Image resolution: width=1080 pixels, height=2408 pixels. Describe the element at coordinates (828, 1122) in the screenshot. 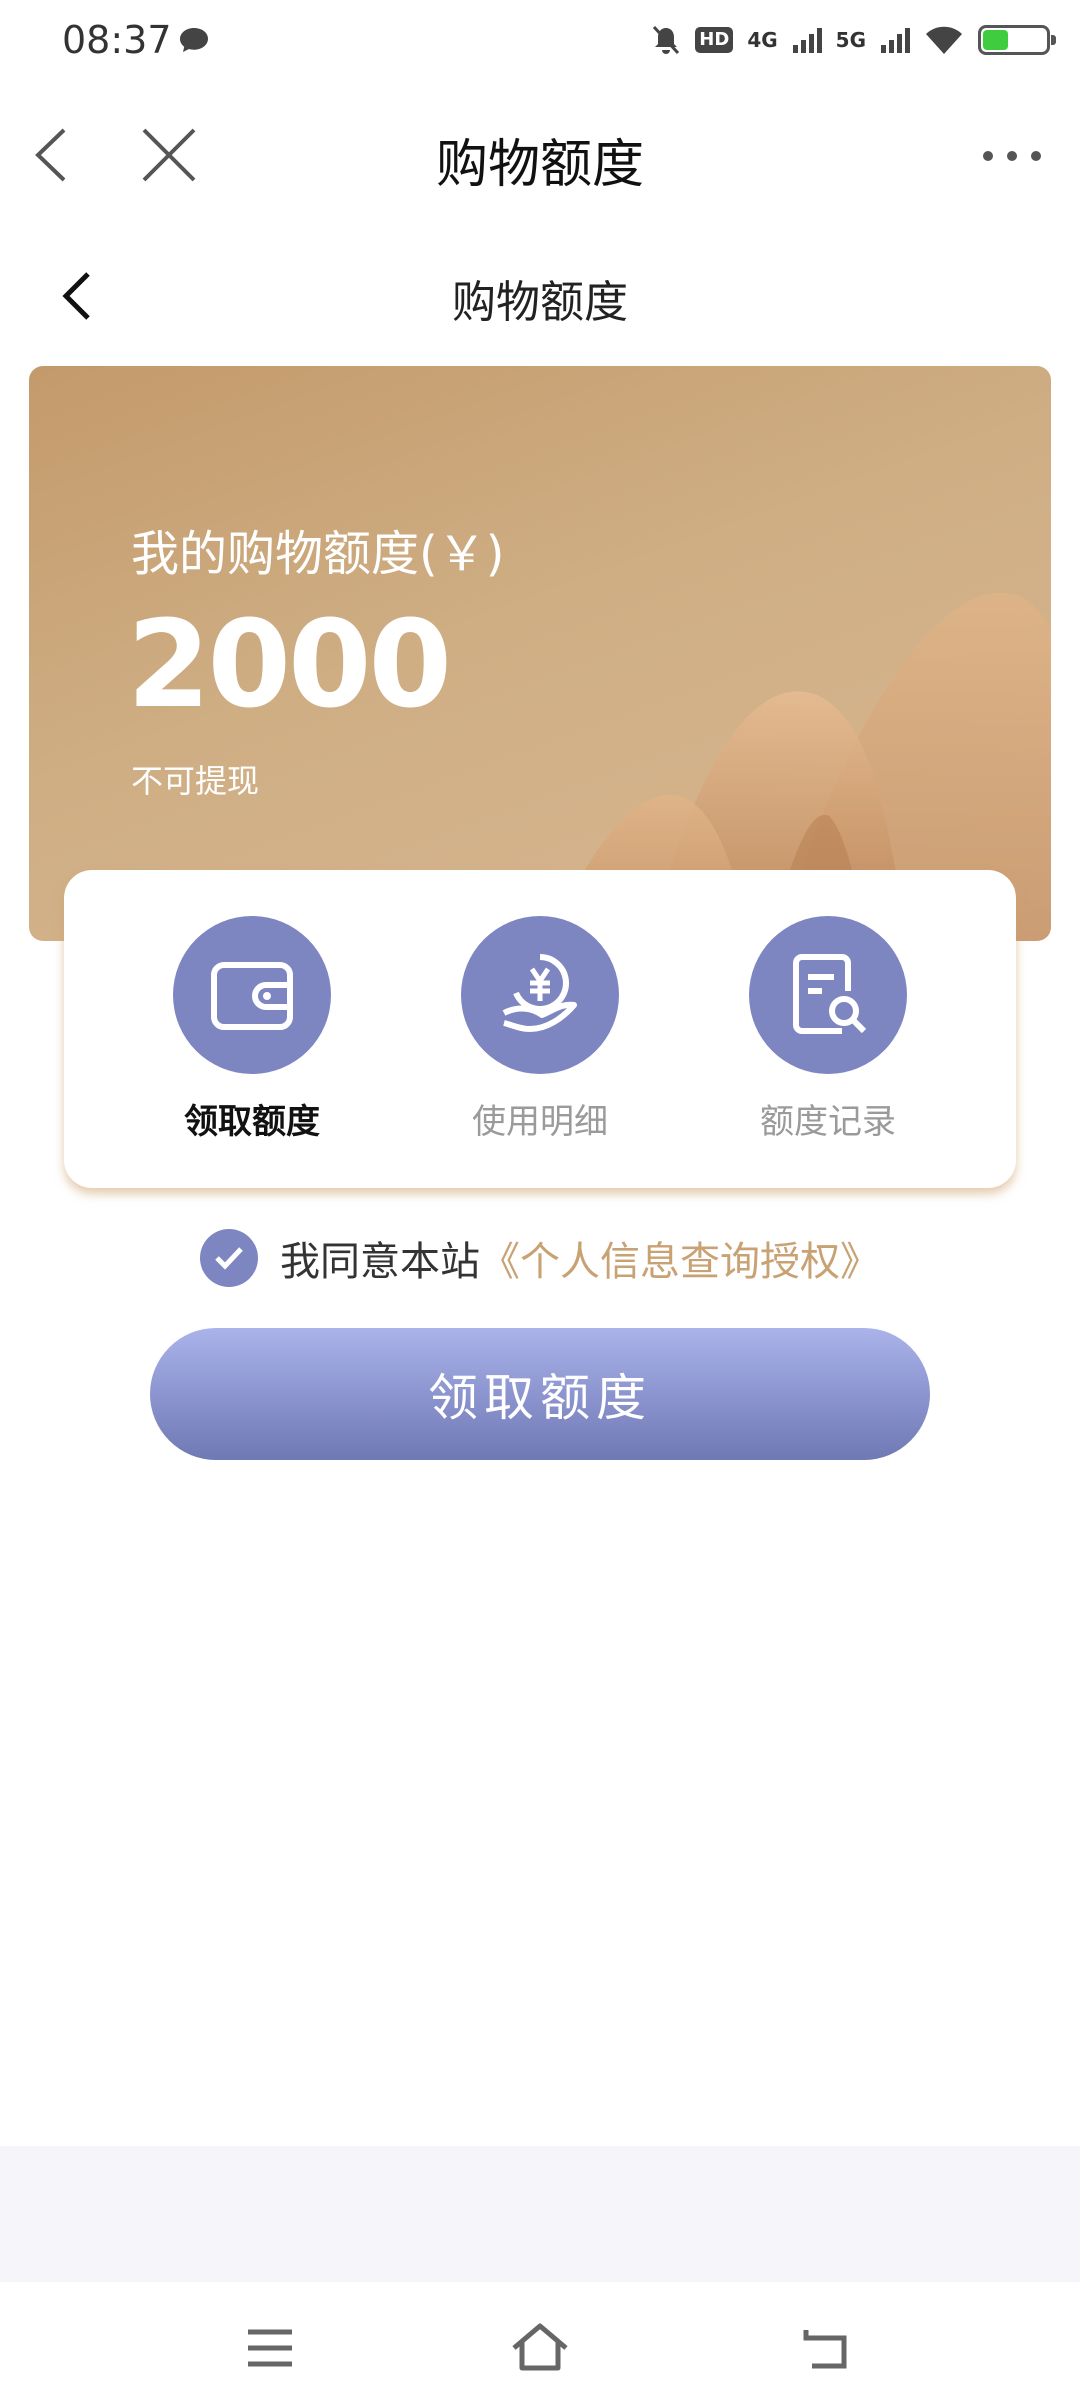

I see `action-label: 额度记录` at that location.